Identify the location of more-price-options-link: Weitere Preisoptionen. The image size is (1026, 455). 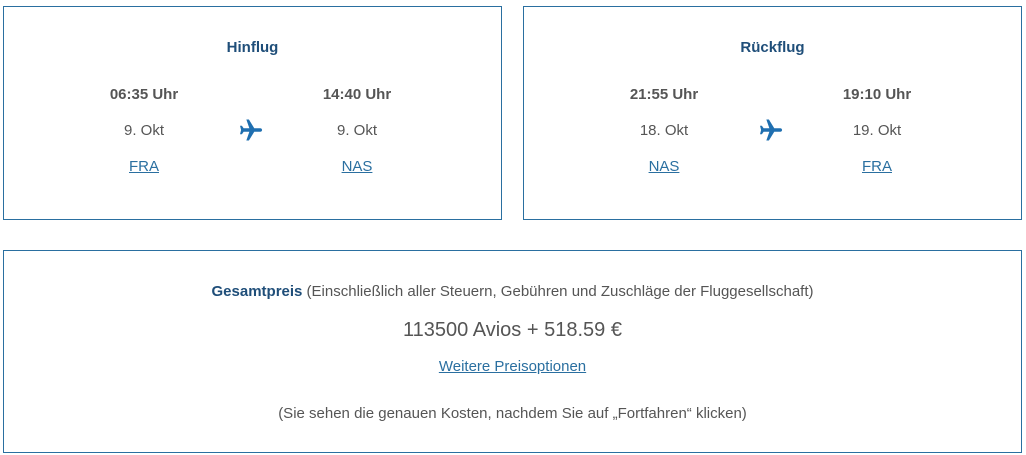
(512, 366).